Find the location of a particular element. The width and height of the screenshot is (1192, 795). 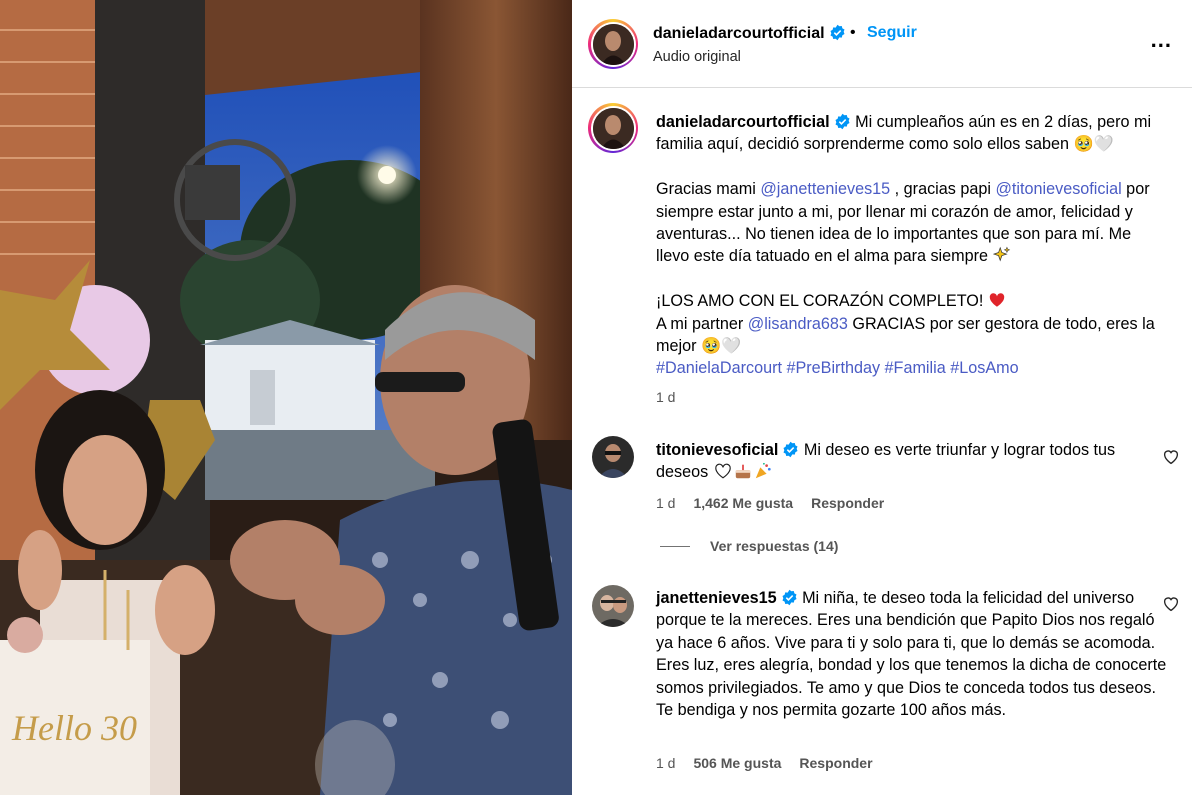

cake-icon is located at coordinates (742, 472).